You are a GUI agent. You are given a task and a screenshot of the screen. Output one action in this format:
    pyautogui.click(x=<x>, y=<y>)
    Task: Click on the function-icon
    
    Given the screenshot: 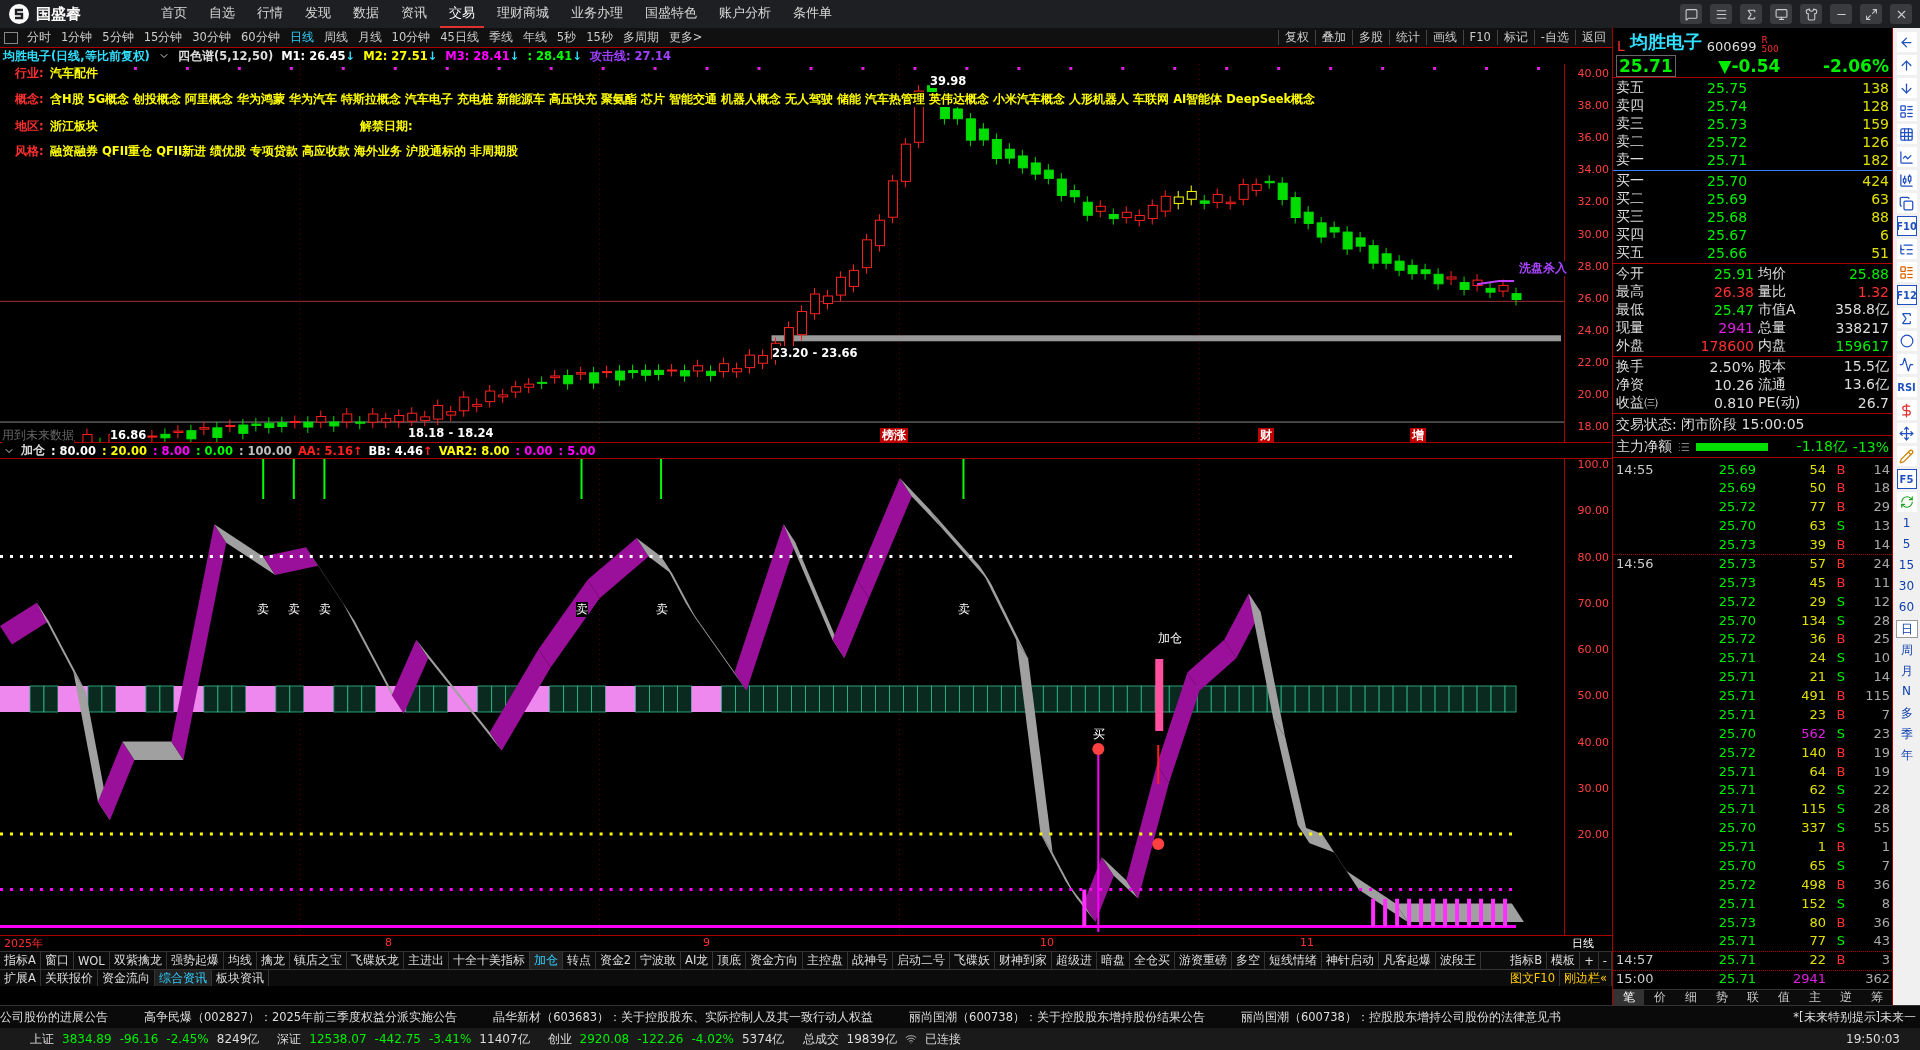 What is the action you would take?
    pyautogui.click(x=1906, y=318)
    